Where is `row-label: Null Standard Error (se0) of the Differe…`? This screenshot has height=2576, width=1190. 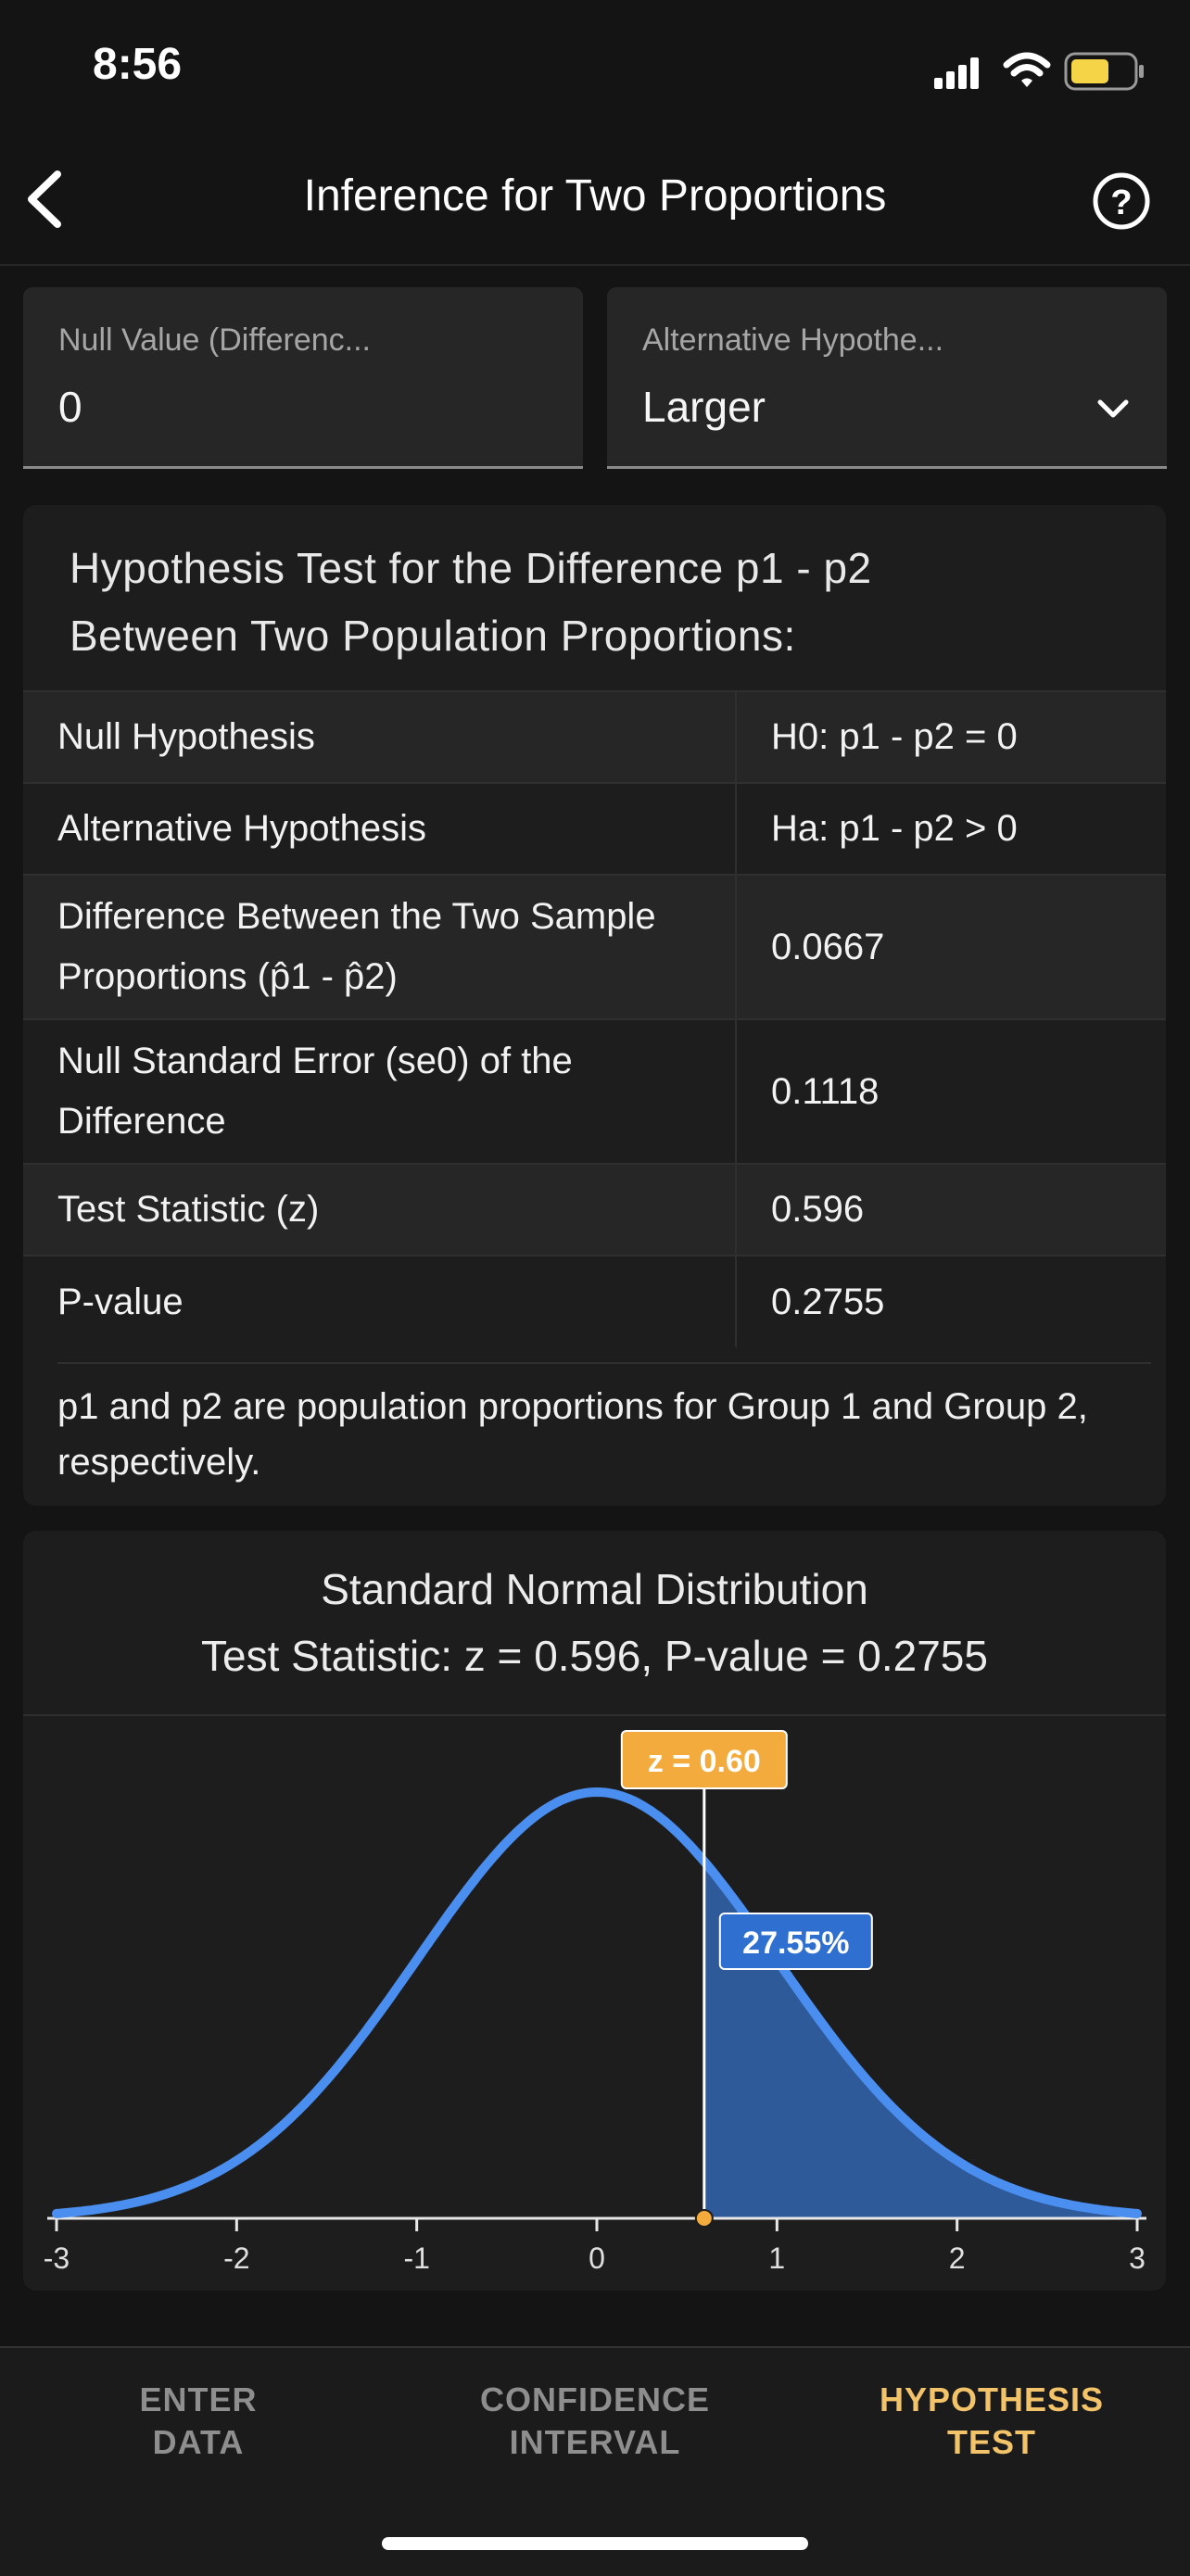
row-label: Null Standard Error (se0) of the Differe… is located at coordinates (379, 1091).